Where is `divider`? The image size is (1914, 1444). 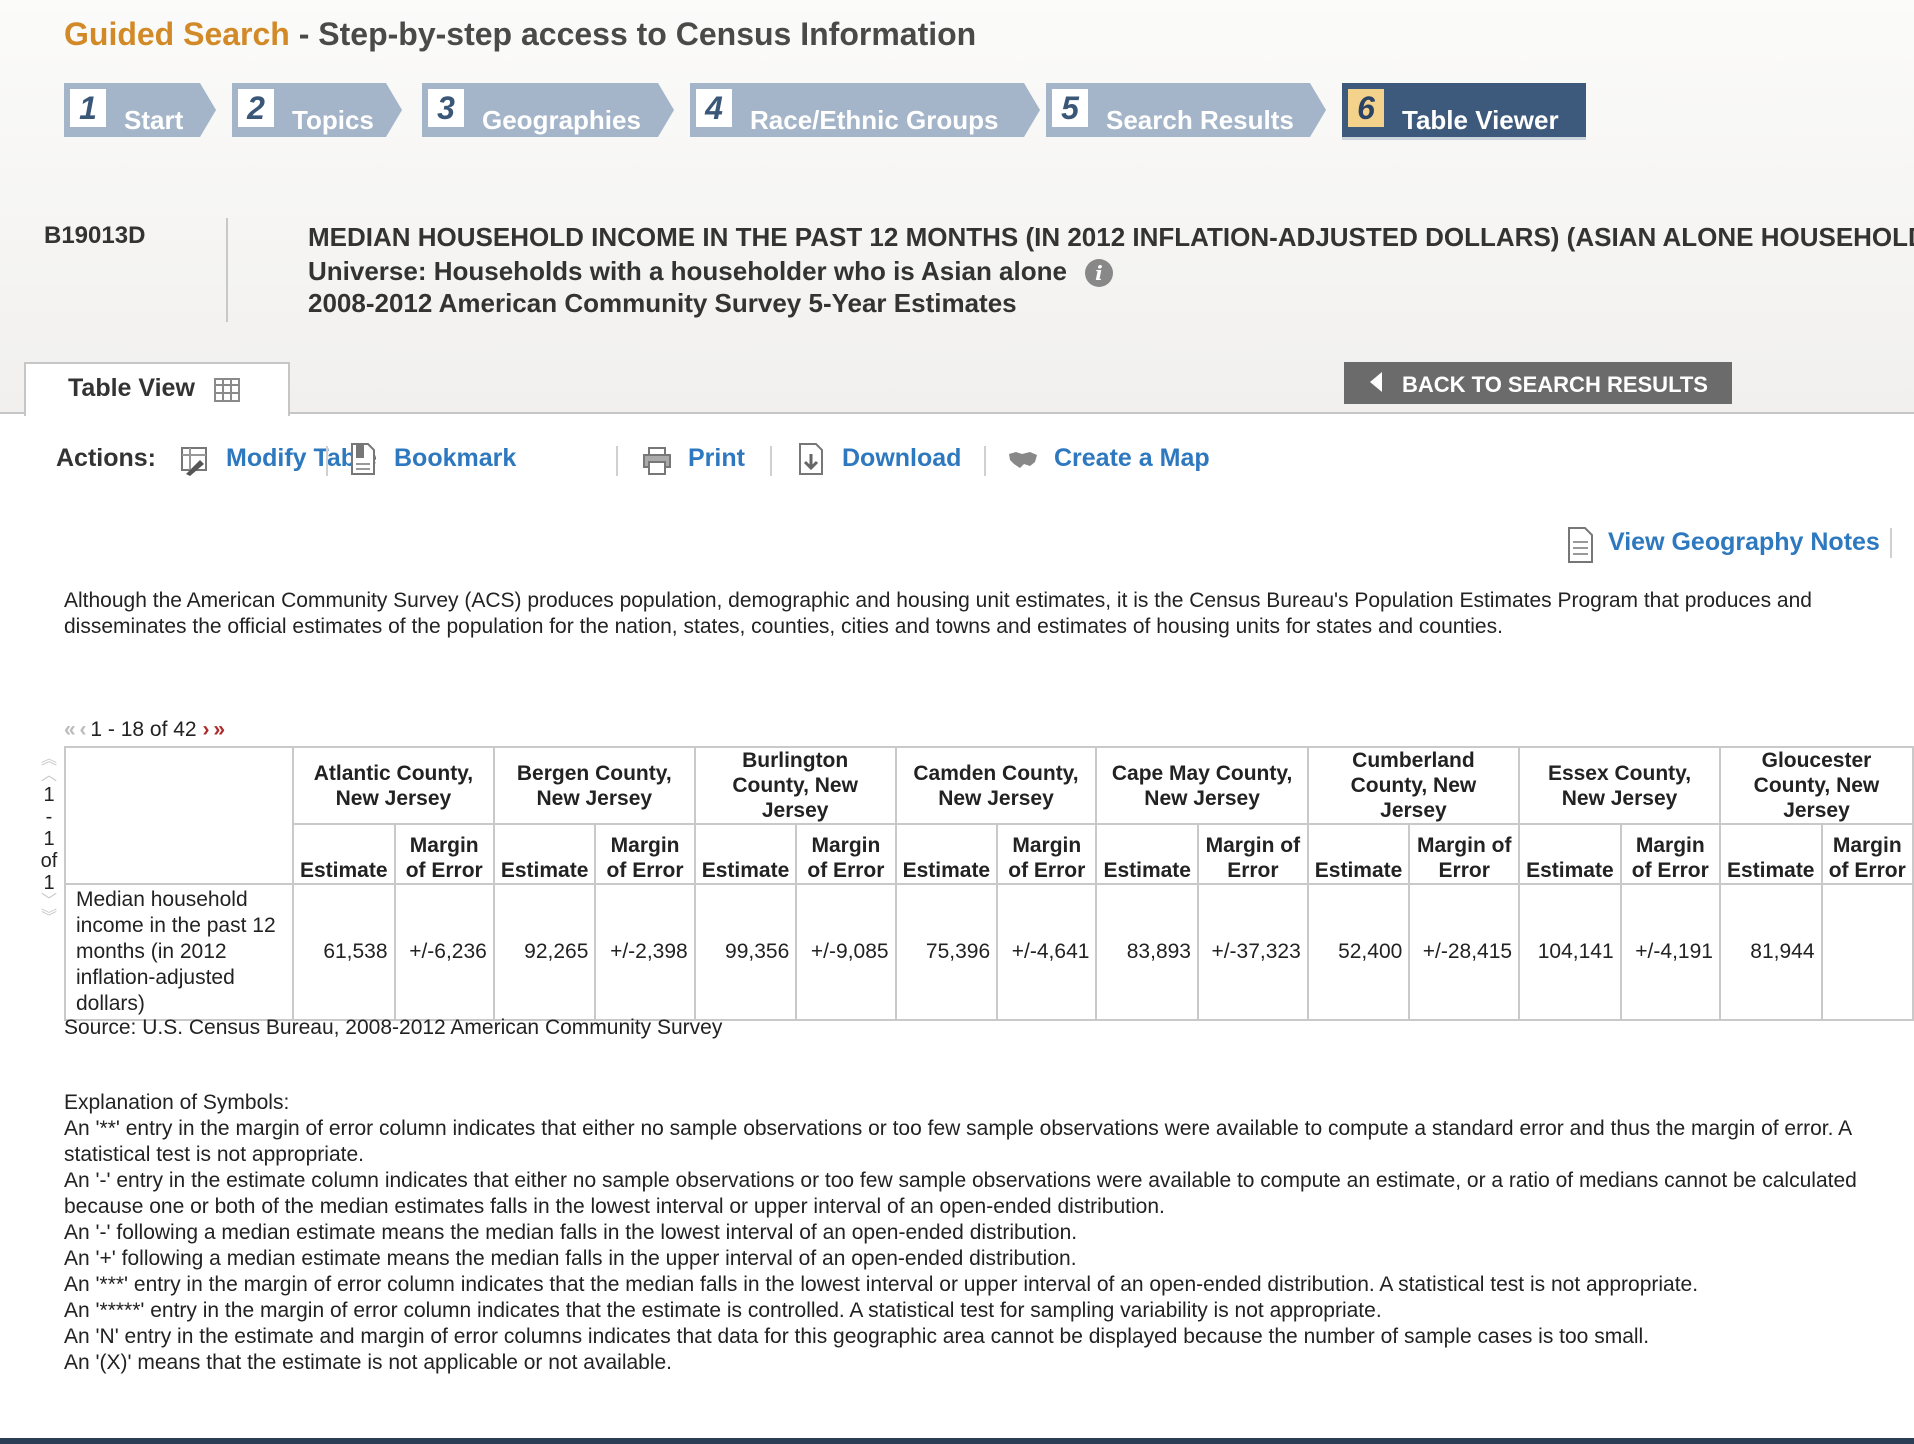
divider is located at coordinates (227, 270).